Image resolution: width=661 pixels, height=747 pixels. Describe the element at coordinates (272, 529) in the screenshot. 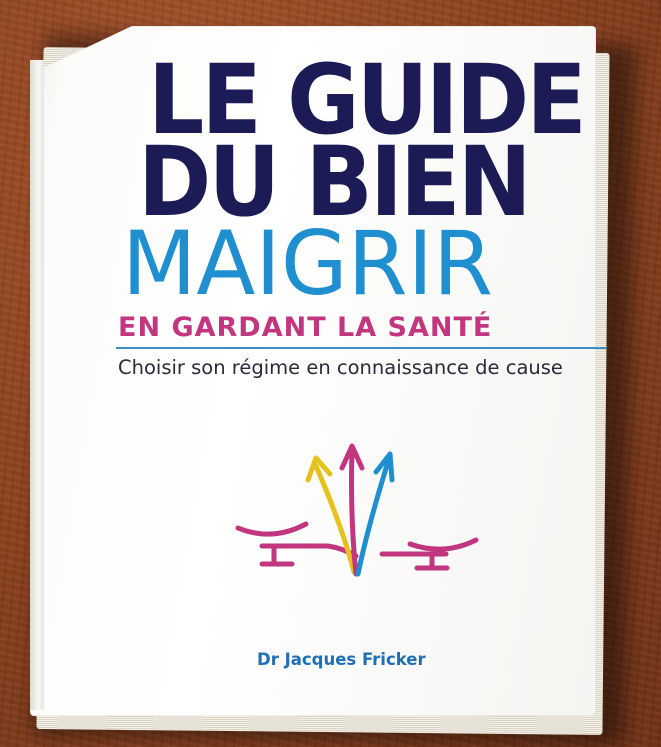

I see `scale-left-pan-icon` at that location.